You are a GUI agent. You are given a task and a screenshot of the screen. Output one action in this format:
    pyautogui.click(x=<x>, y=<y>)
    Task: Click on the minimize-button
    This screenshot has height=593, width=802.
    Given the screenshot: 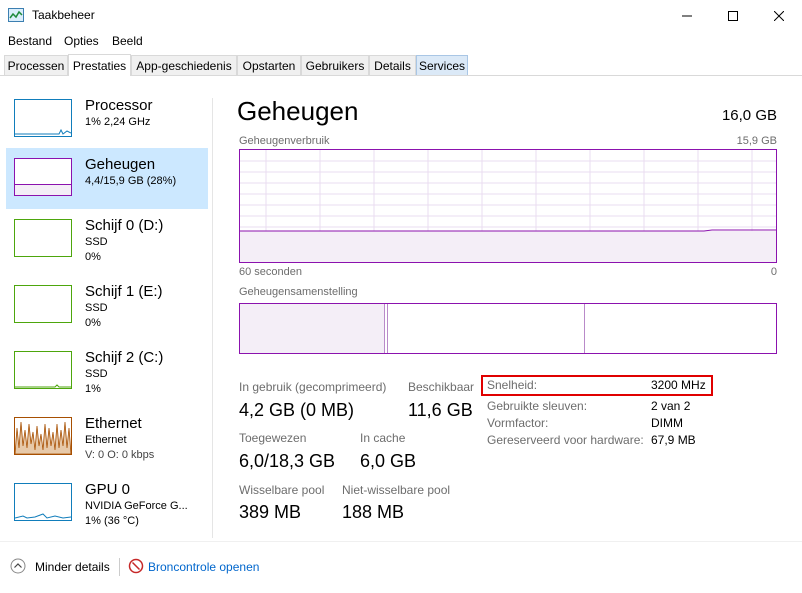 What is the action you would take?
    pyautogui.click(x=687, y=15)
    